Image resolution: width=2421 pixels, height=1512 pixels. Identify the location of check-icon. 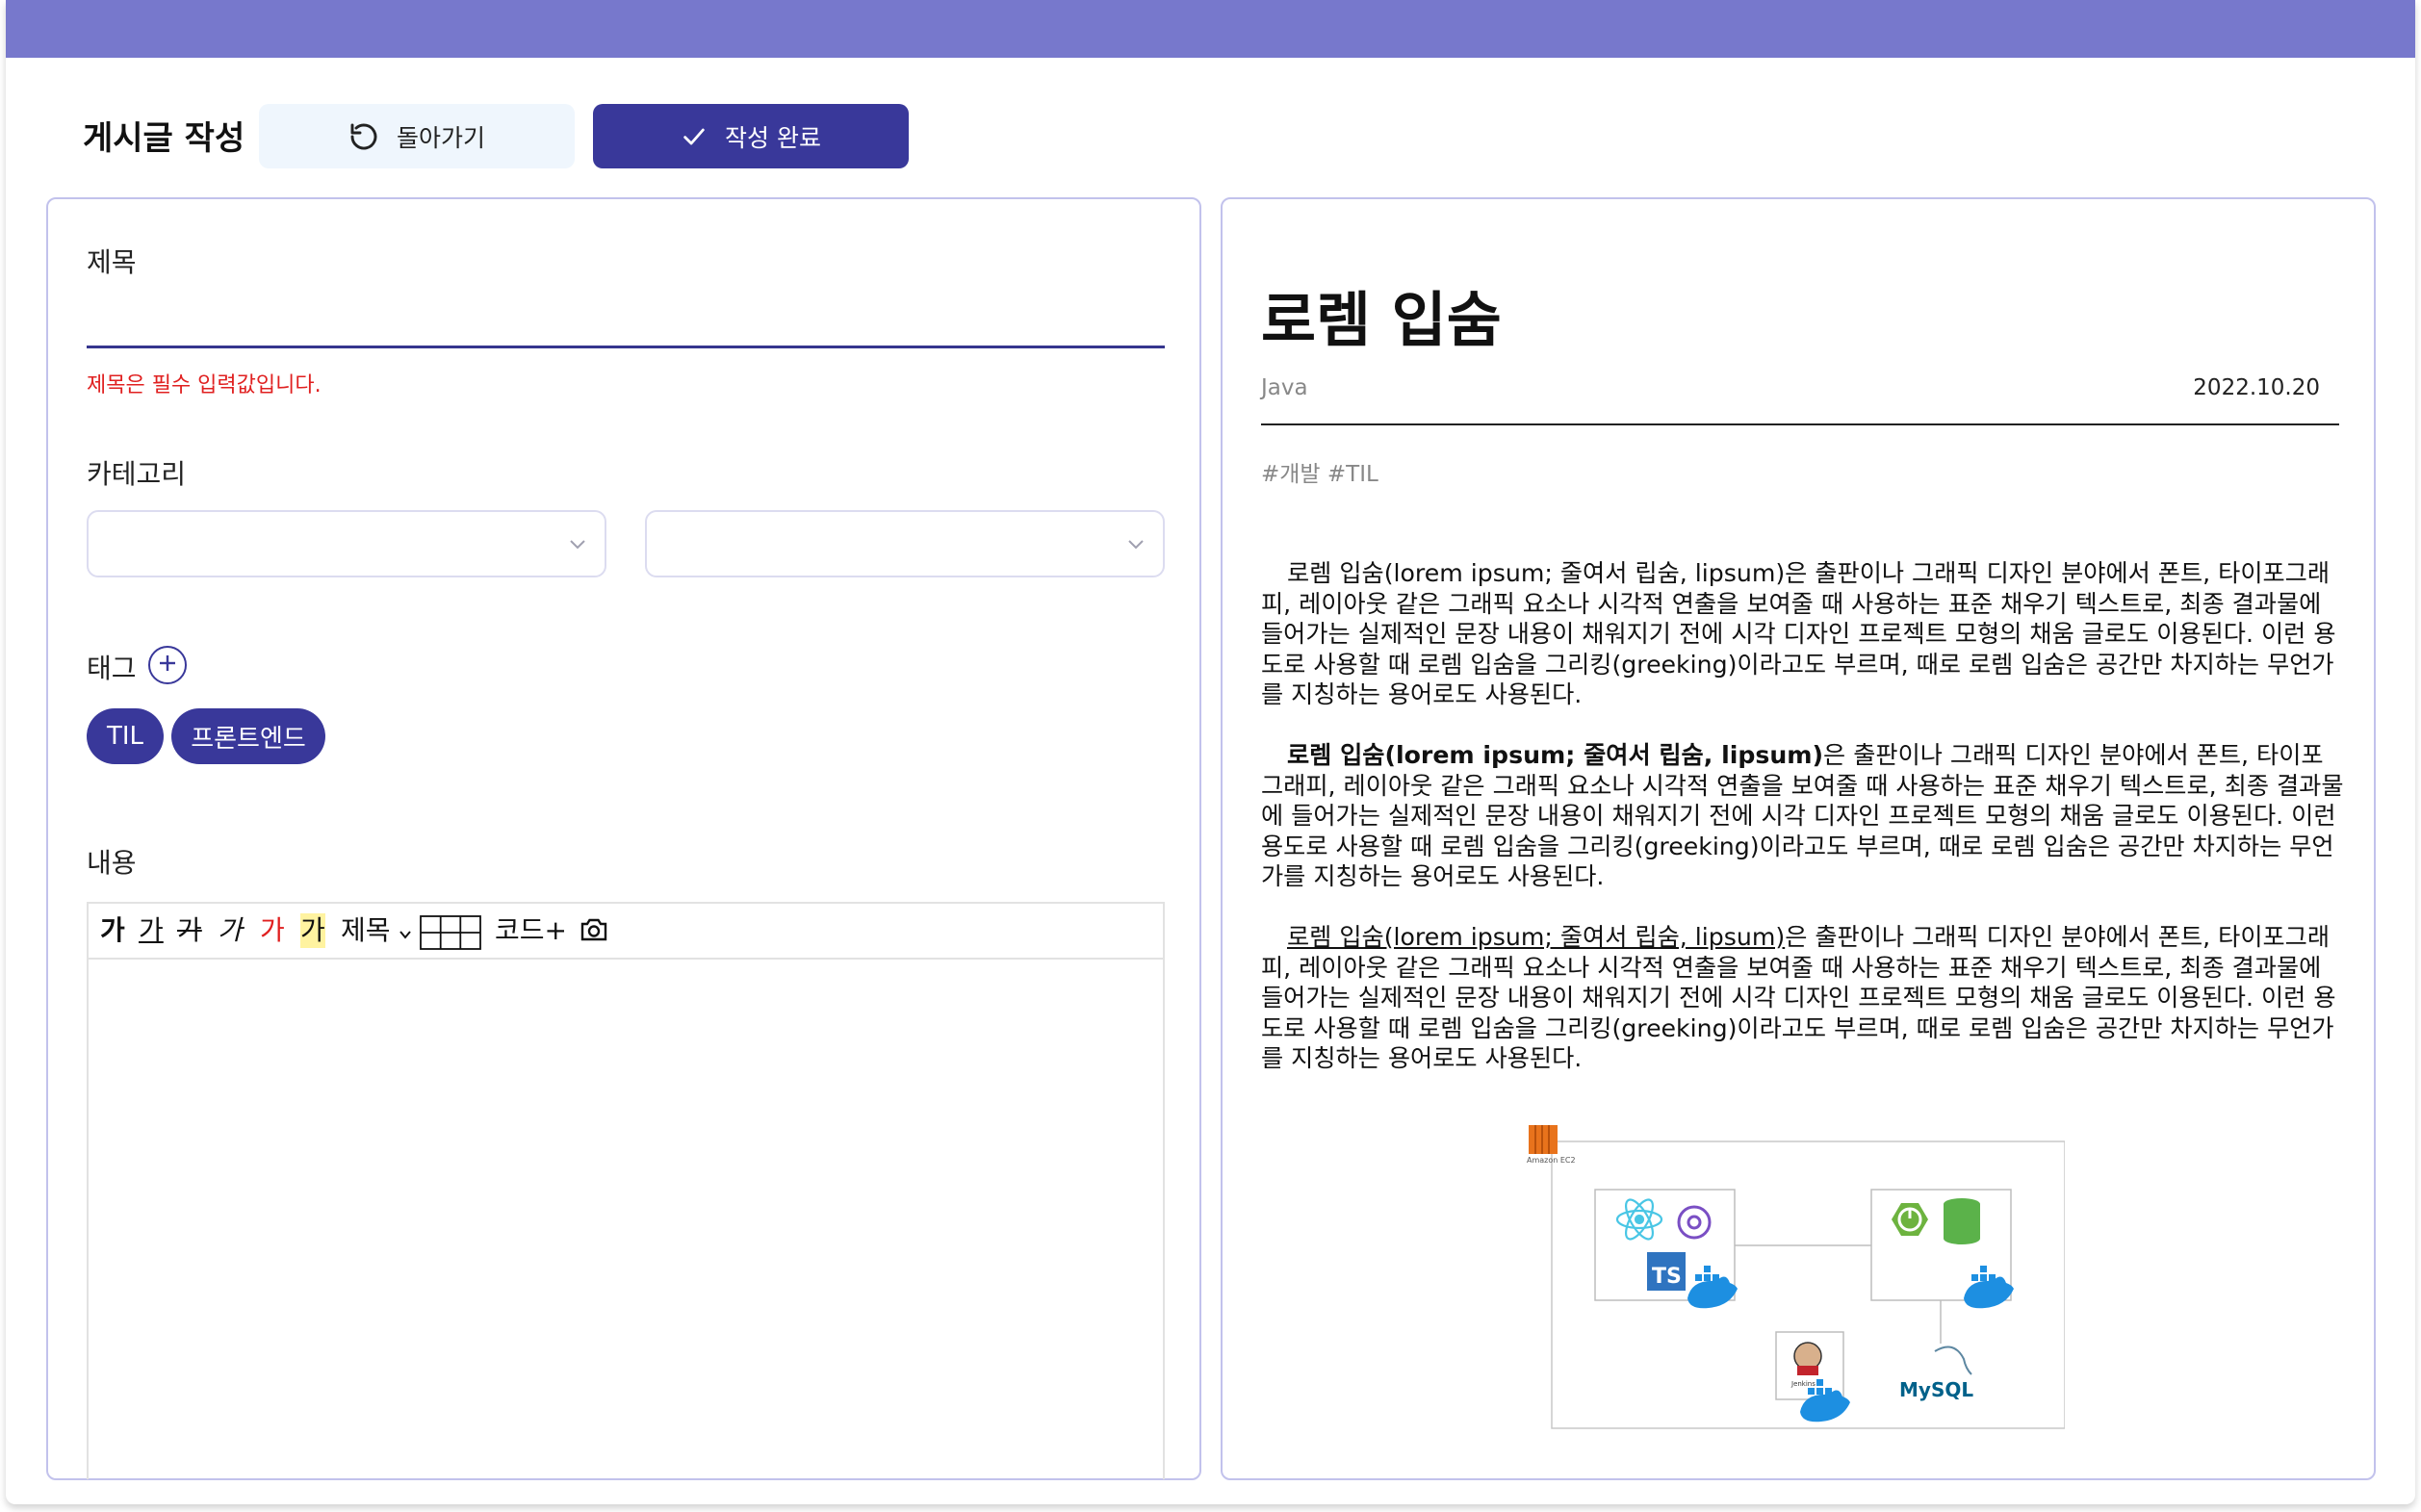
(694, 136).